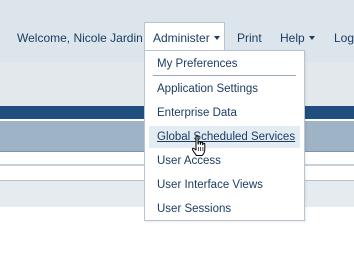 The image size is (354, 256). What do you see at coordinates (224, 75) in the screenshot?
I see `menu-separator` at bounding box center [224, 75].